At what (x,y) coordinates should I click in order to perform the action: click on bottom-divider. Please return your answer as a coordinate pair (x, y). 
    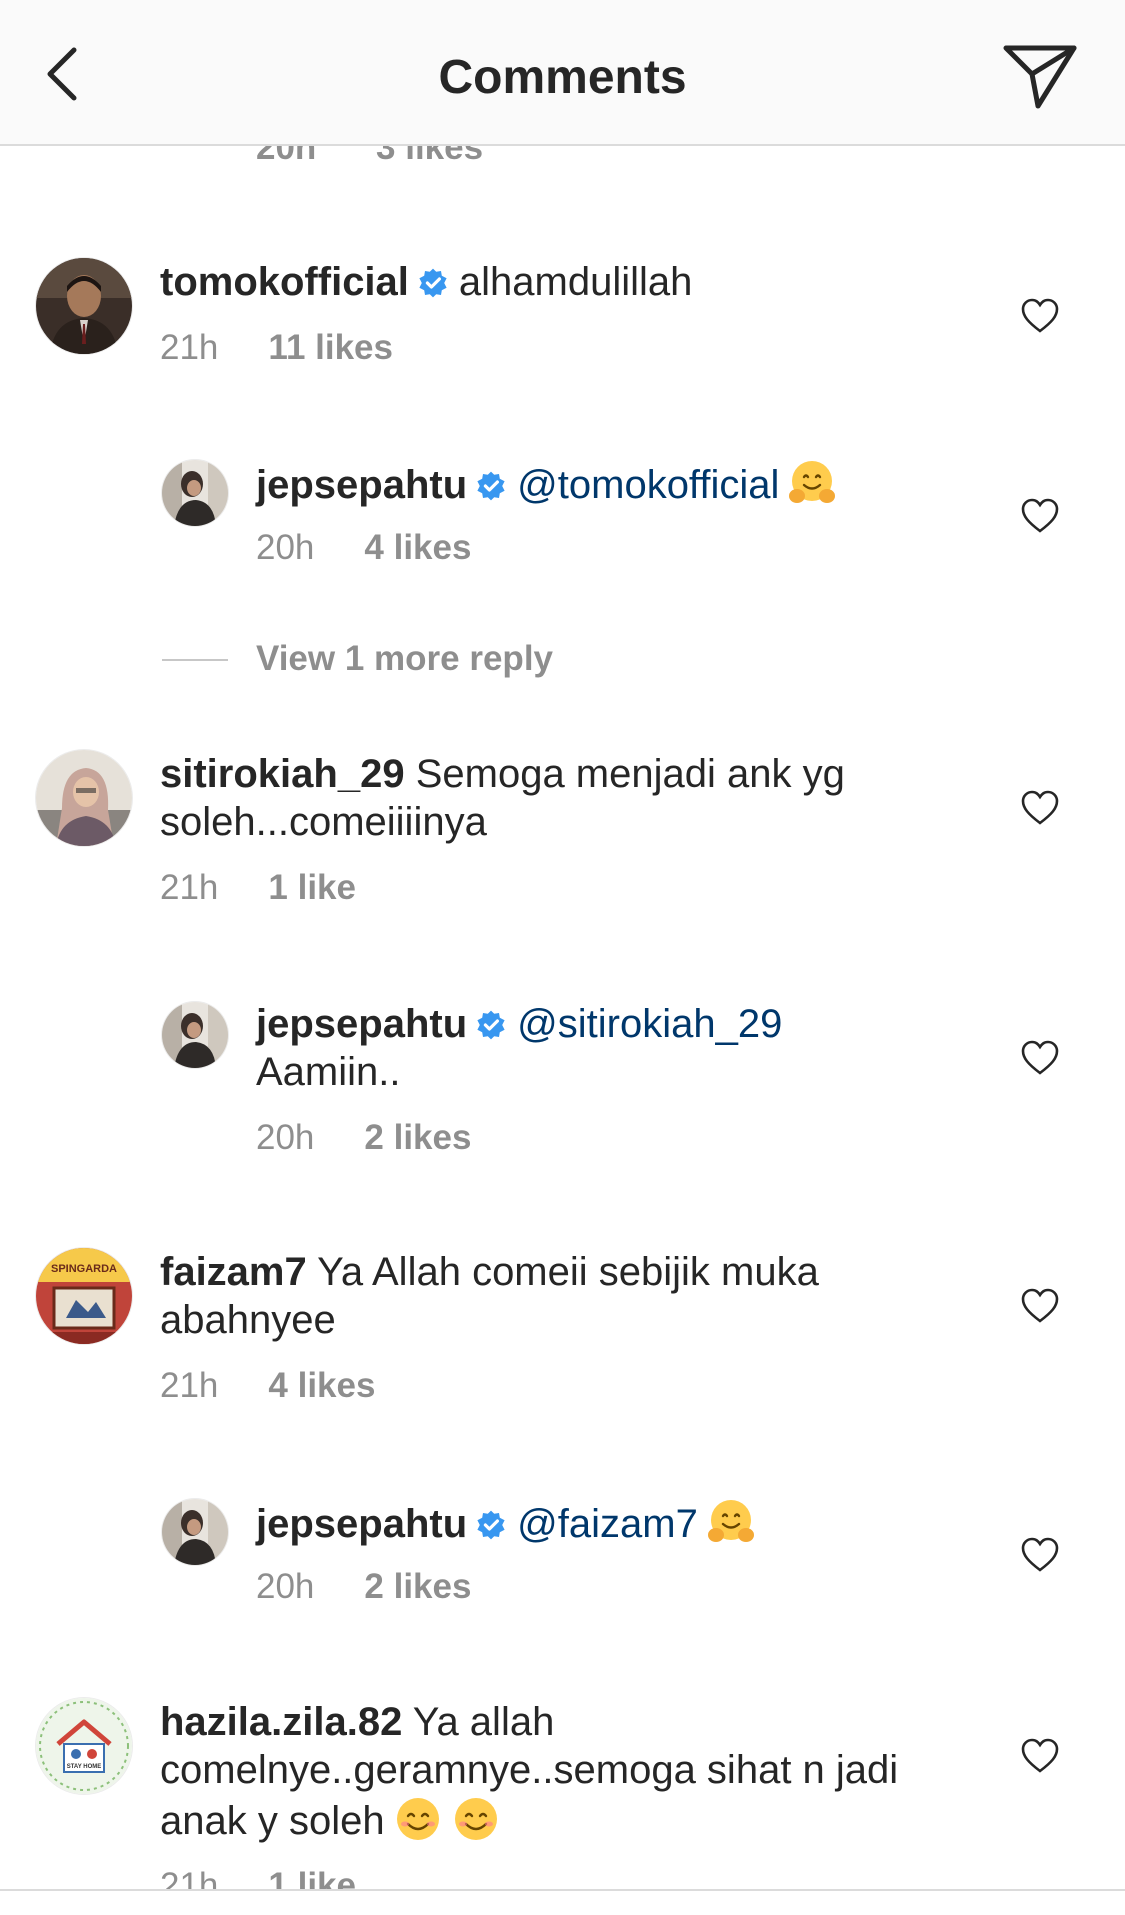
    Looking at the image, I should click on (562, 1902).